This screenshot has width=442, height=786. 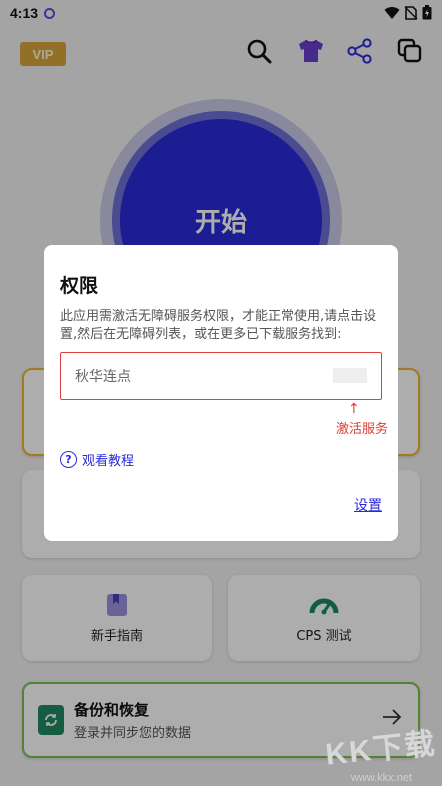 I want to click on service-item: 秋华连点, so click(x=221, y=376).